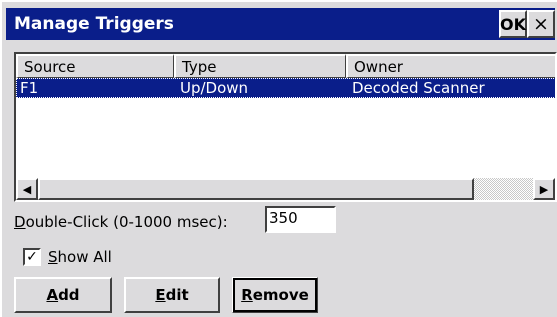  I want to click on horizontal-scrollbar: ◀ ▶, so click(285, 189).